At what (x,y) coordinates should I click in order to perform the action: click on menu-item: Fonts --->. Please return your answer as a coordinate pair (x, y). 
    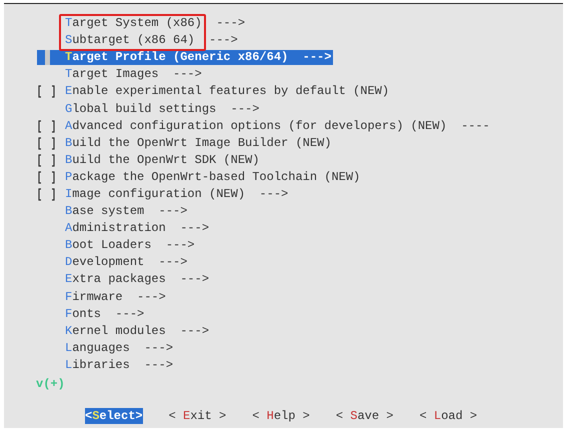
    Looking at the image, I should click on (98, 314).